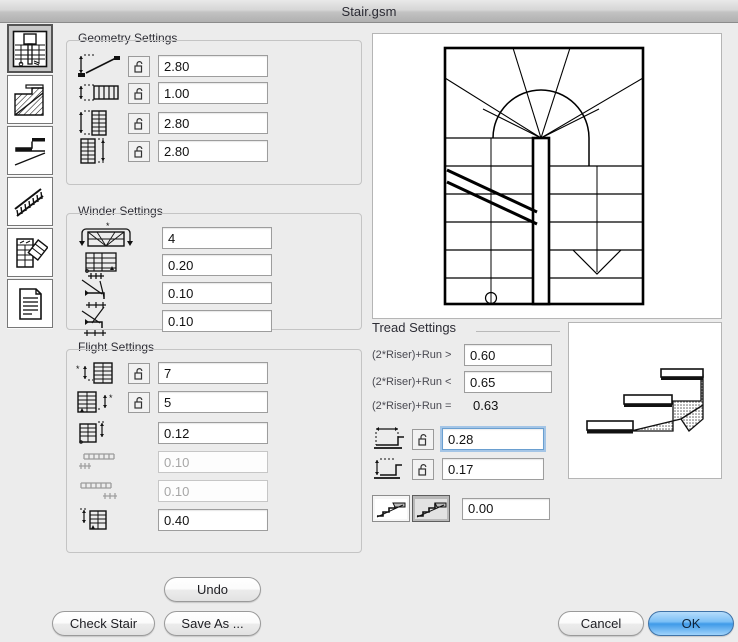  I want to click on winder-settings-group: Winder Settings * 4 0.20 0.10 0.10, so click(214, 270).